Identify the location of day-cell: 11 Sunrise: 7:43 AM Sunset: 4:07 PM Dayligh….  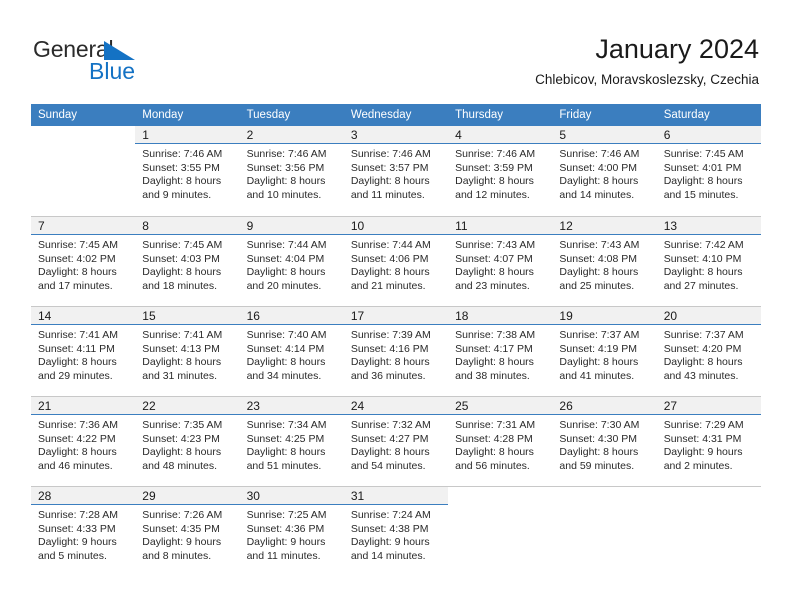
(500, 261).